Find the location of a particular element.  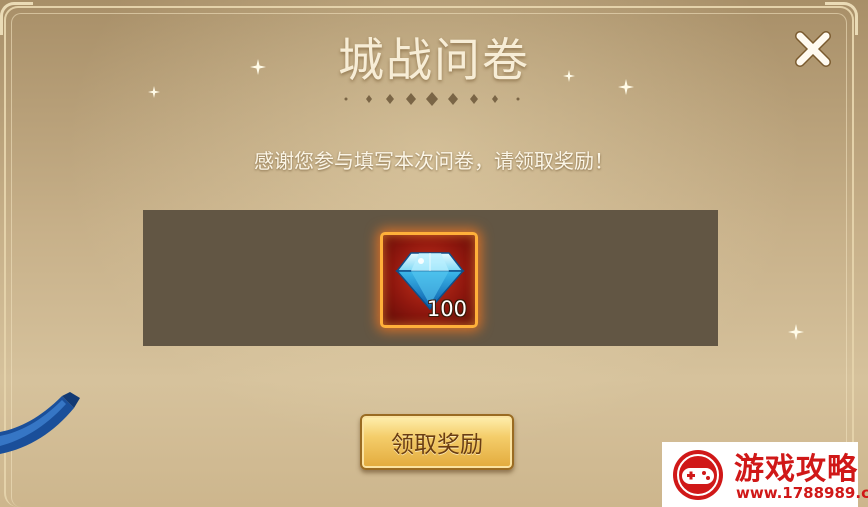

watermark-title: 游戏攻略 is located at coordinates (796, 469).